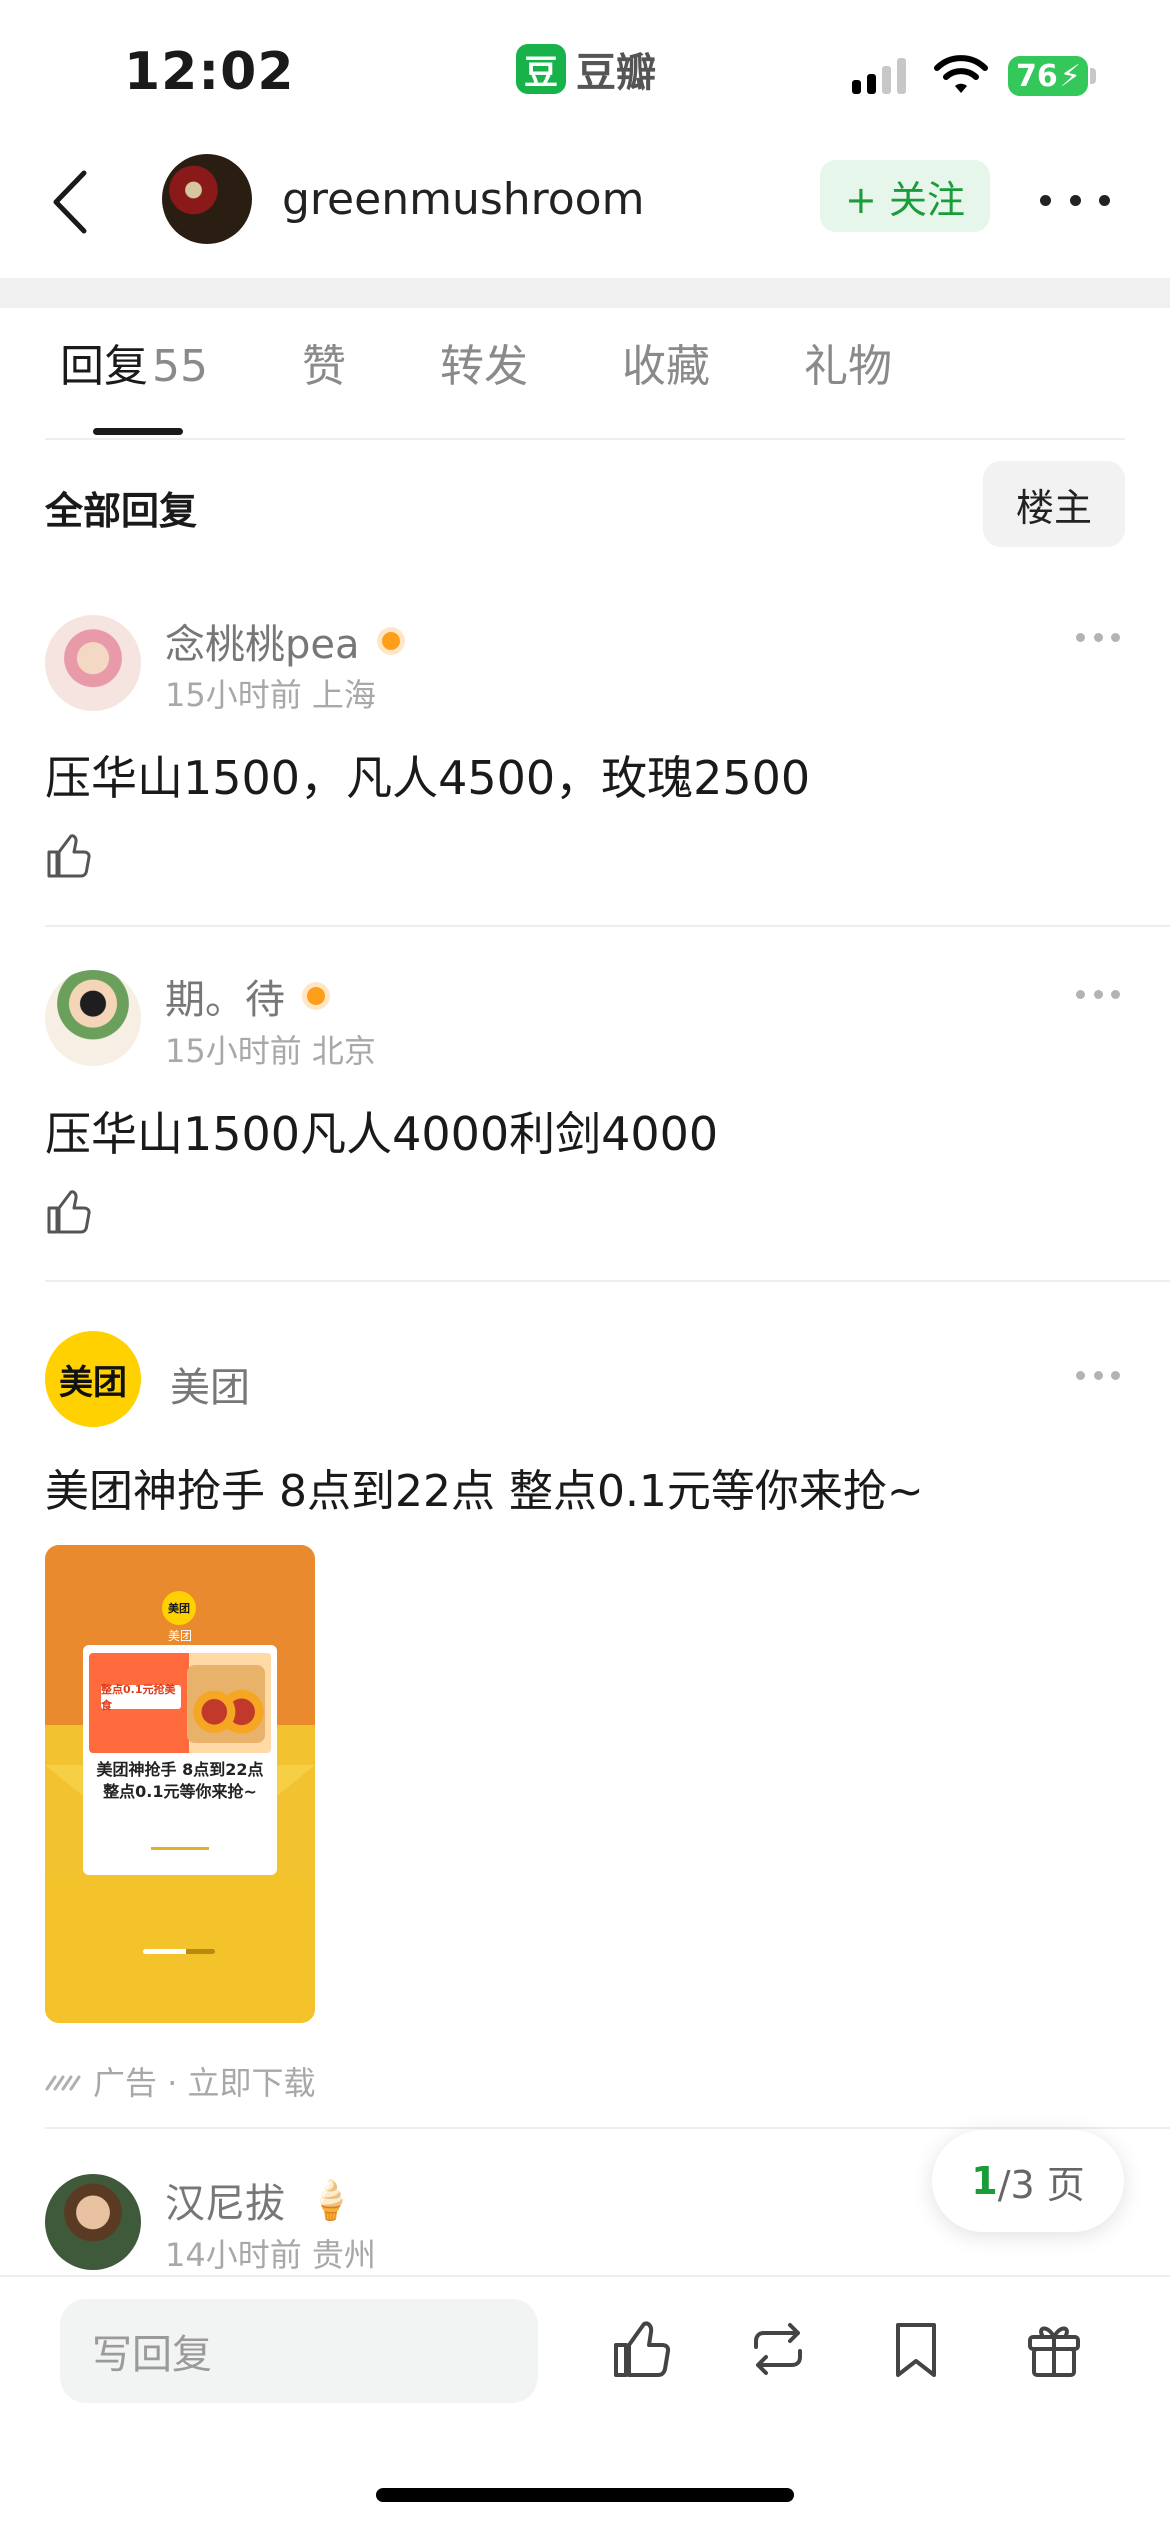 This screenshot has width=1170, height=2532. I want to click on author-avatar, so click(207, 199).